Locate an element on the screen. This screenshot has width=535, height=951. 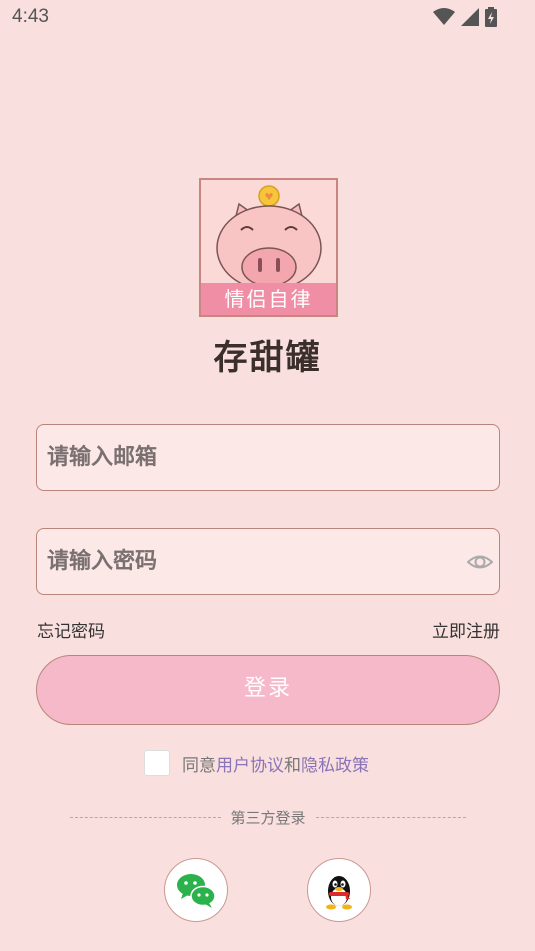
divider-line-left is located at coordinates (145, 817).